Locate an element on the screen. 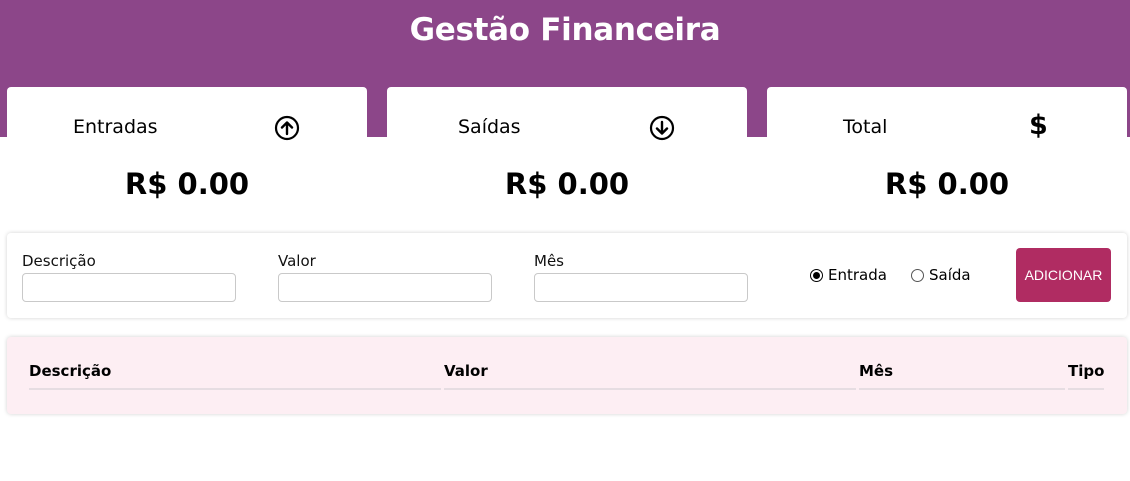 Image resolution: width=1130 pixels, height=481 pixels. radio-saida is located at coordinates (917, 275).